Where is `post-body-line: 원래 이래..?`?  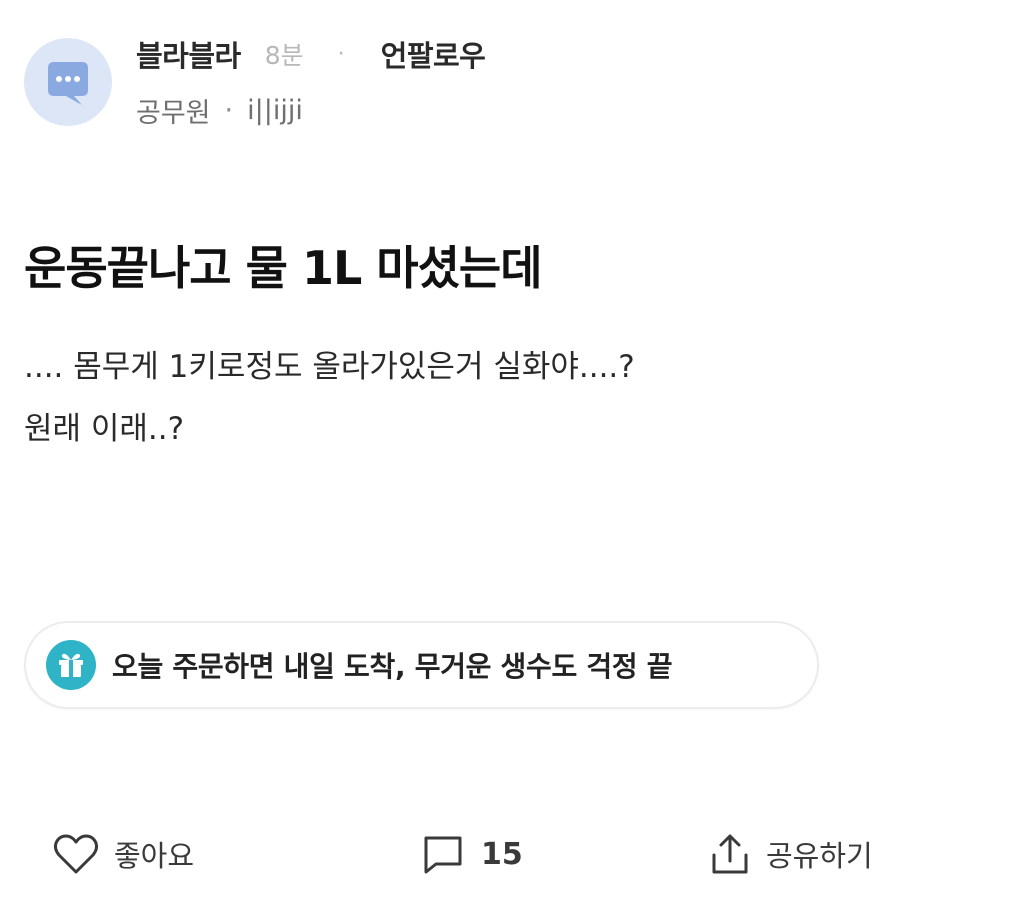 post-body-line: 원래 이래..? is located at coordinates (104, 429).